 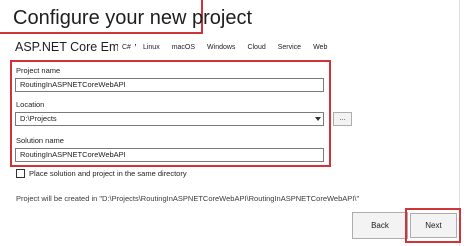 What do you see at coordinates (73, 84) in the screenshot?
I see `project-name-value: RoutingInASPNETCoreWebAPI` at bounding box center [73, 84].